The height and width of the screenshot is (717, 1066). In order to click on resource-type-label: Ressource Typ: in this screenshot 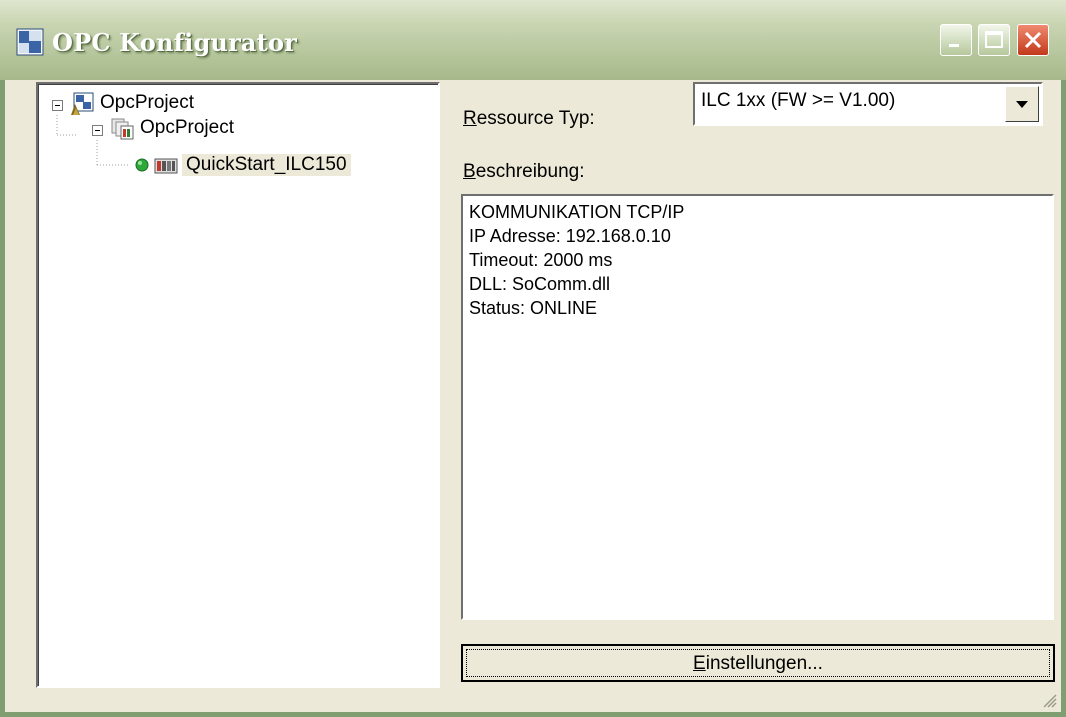, I will do `click(529, 118)`.